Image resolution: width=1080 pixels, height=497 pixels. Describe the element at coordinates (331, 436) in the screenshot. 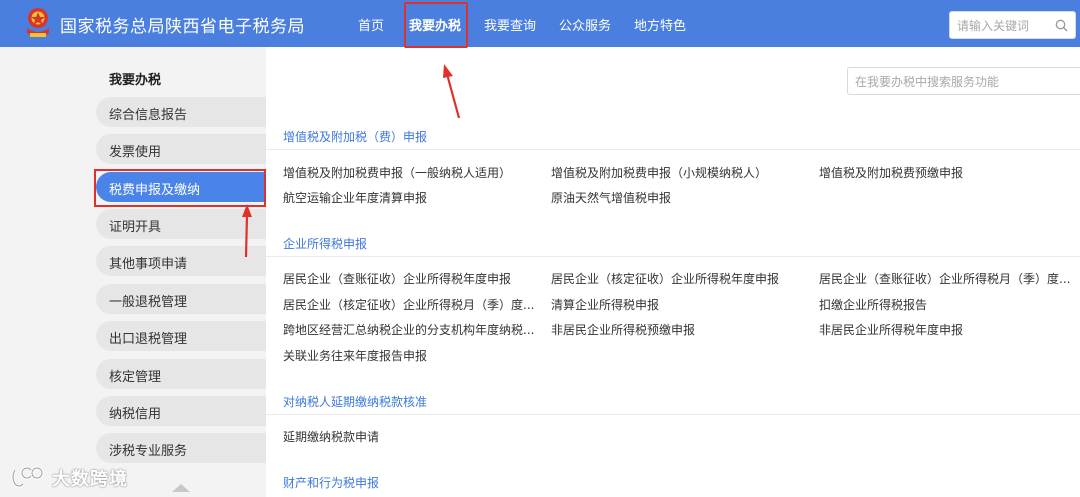

I see `service-link: 延期缴纳税款申请` at that location.